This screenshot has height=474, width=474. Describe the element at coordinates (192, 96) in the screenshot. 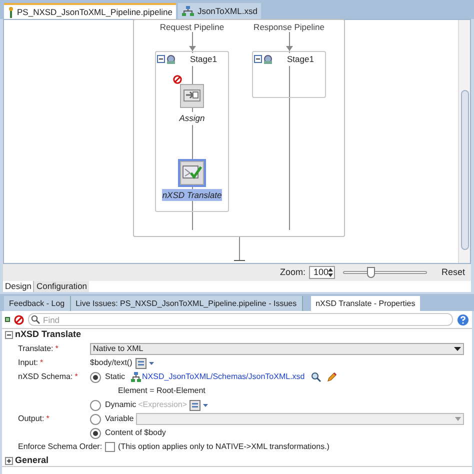

I see `assign-action-icon` at that location.